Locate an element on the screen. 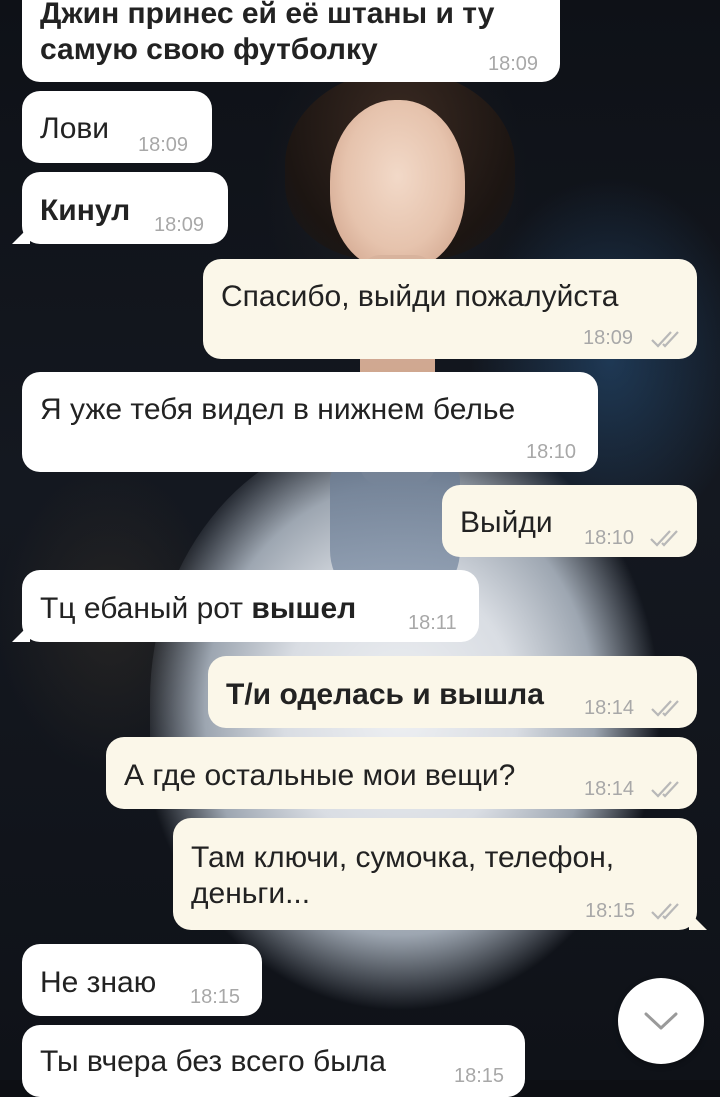  message-text-bold: вышел is located at coordinates (304, 608).